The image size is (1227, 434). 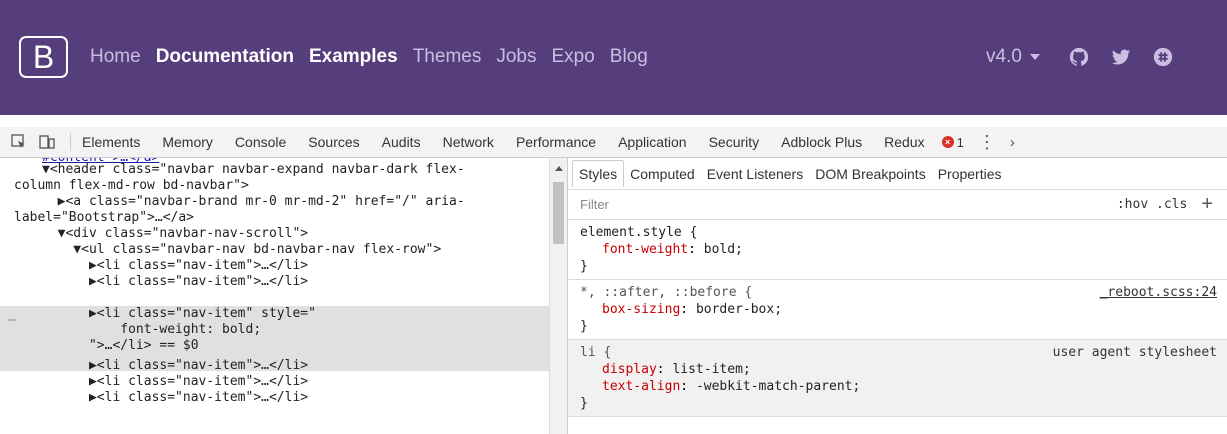 I want to click on rule-source-link: _reboot.scss:24, so click(x=1158, y=292).